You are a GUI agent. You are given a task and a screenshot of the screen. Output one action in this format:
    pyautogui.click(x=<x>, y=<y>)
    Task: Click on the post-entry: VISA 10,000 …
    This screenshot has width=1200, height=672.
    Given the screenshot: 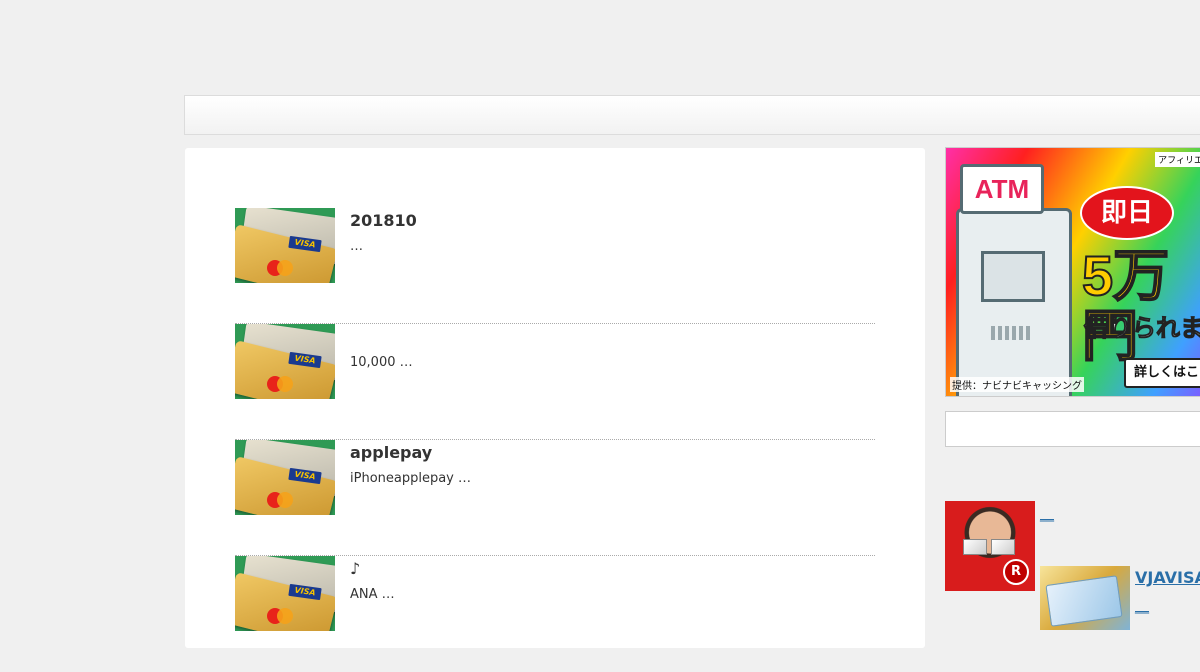 What is the action you would take?
    pyautogui.click(x=555, y=382)
    